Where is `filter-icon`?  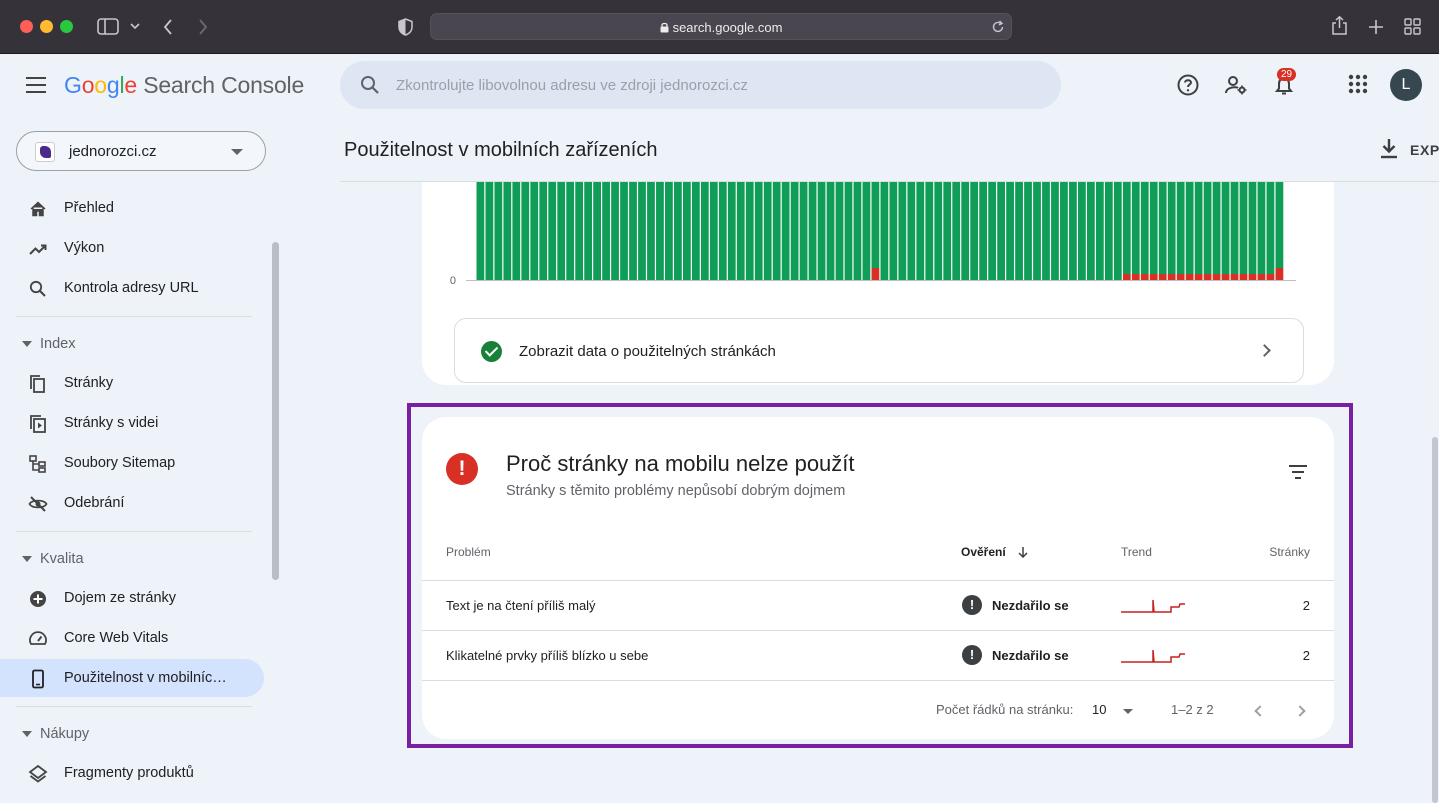 filter-icon is located at coordinates (1298, 472).